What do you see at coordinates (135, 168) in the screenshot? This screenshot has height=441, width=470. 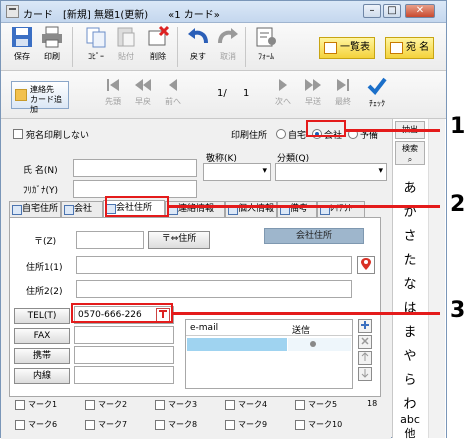 I see `name-input` at bounding box center [135, 168].